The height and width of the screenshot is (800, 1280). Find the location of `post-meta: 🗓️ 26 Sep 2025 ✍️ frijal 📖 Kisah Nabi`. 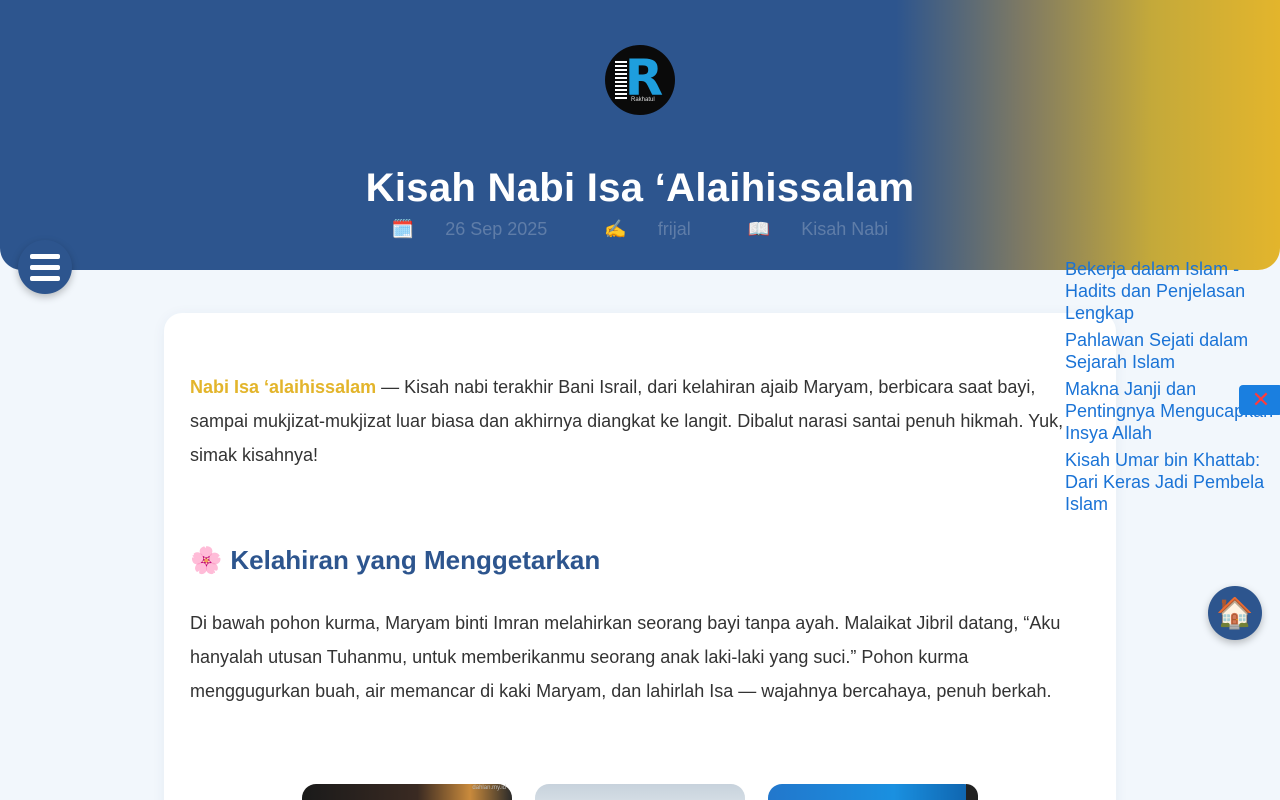

post-meta: 🗓️ 26 Sep 2025 ✍️ frijal 📖 Kisah Nabi is located at coordinates (640, 229).